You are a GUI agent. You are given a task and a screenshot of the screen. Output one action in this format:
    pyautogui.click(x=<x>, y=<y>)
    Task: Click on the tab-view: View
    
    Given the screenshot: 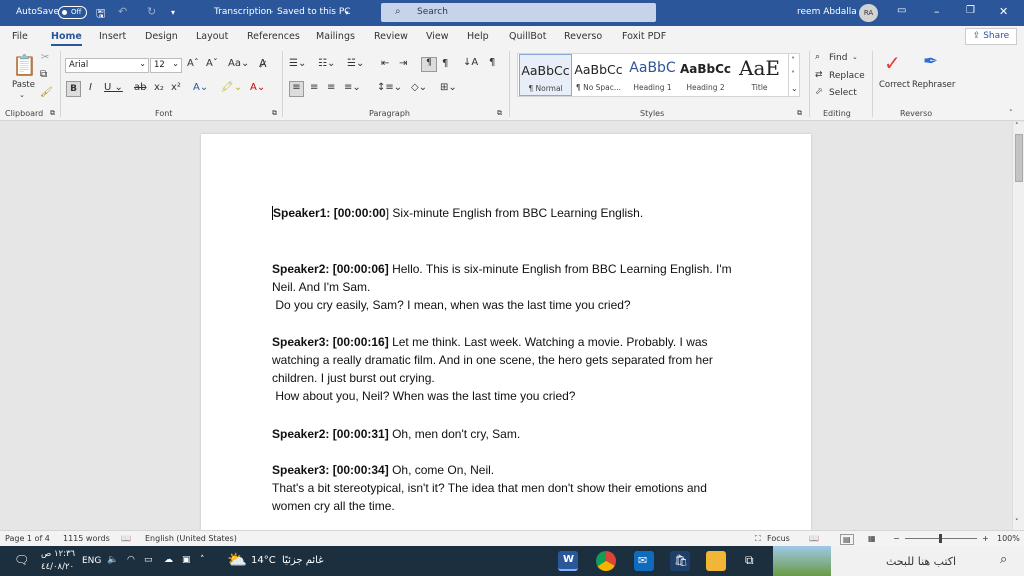 What is the action you would take?
    pyautogui.click(x=437, y=36)
    